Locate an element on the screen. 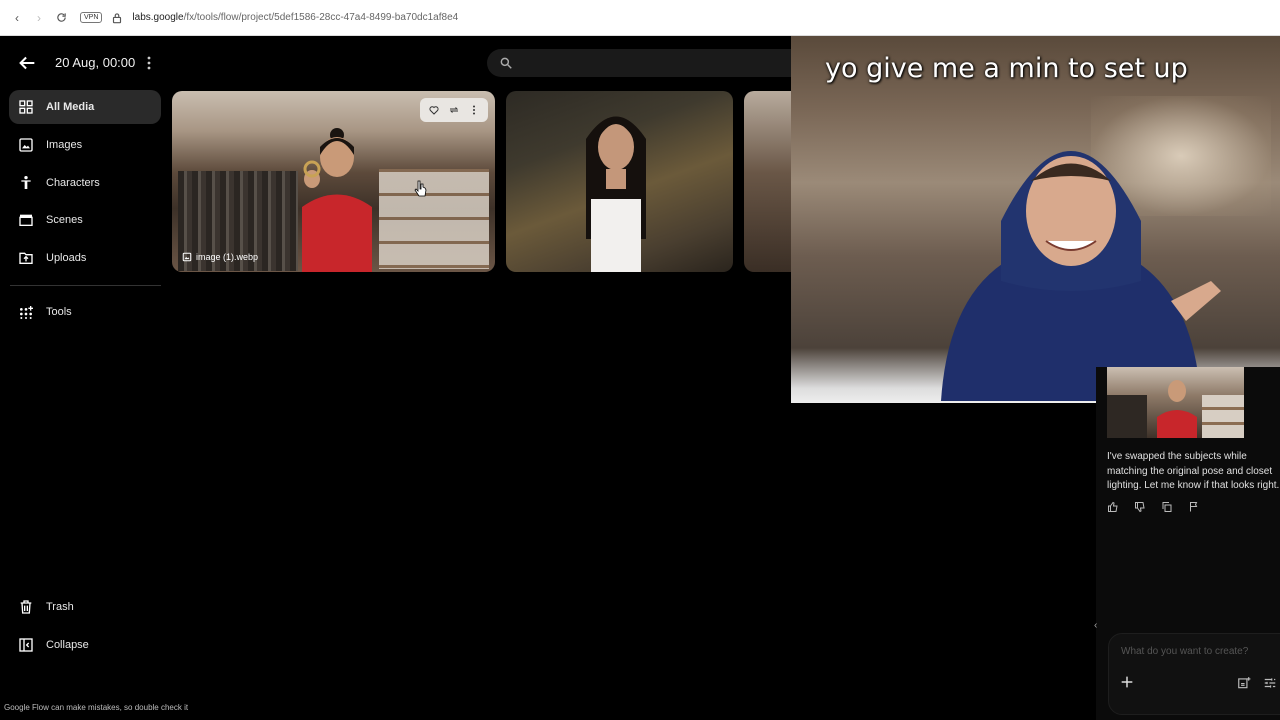 This screenshot has height=720, width=1280. chat-result-thumbnail is located at coordinates (1175, 402).